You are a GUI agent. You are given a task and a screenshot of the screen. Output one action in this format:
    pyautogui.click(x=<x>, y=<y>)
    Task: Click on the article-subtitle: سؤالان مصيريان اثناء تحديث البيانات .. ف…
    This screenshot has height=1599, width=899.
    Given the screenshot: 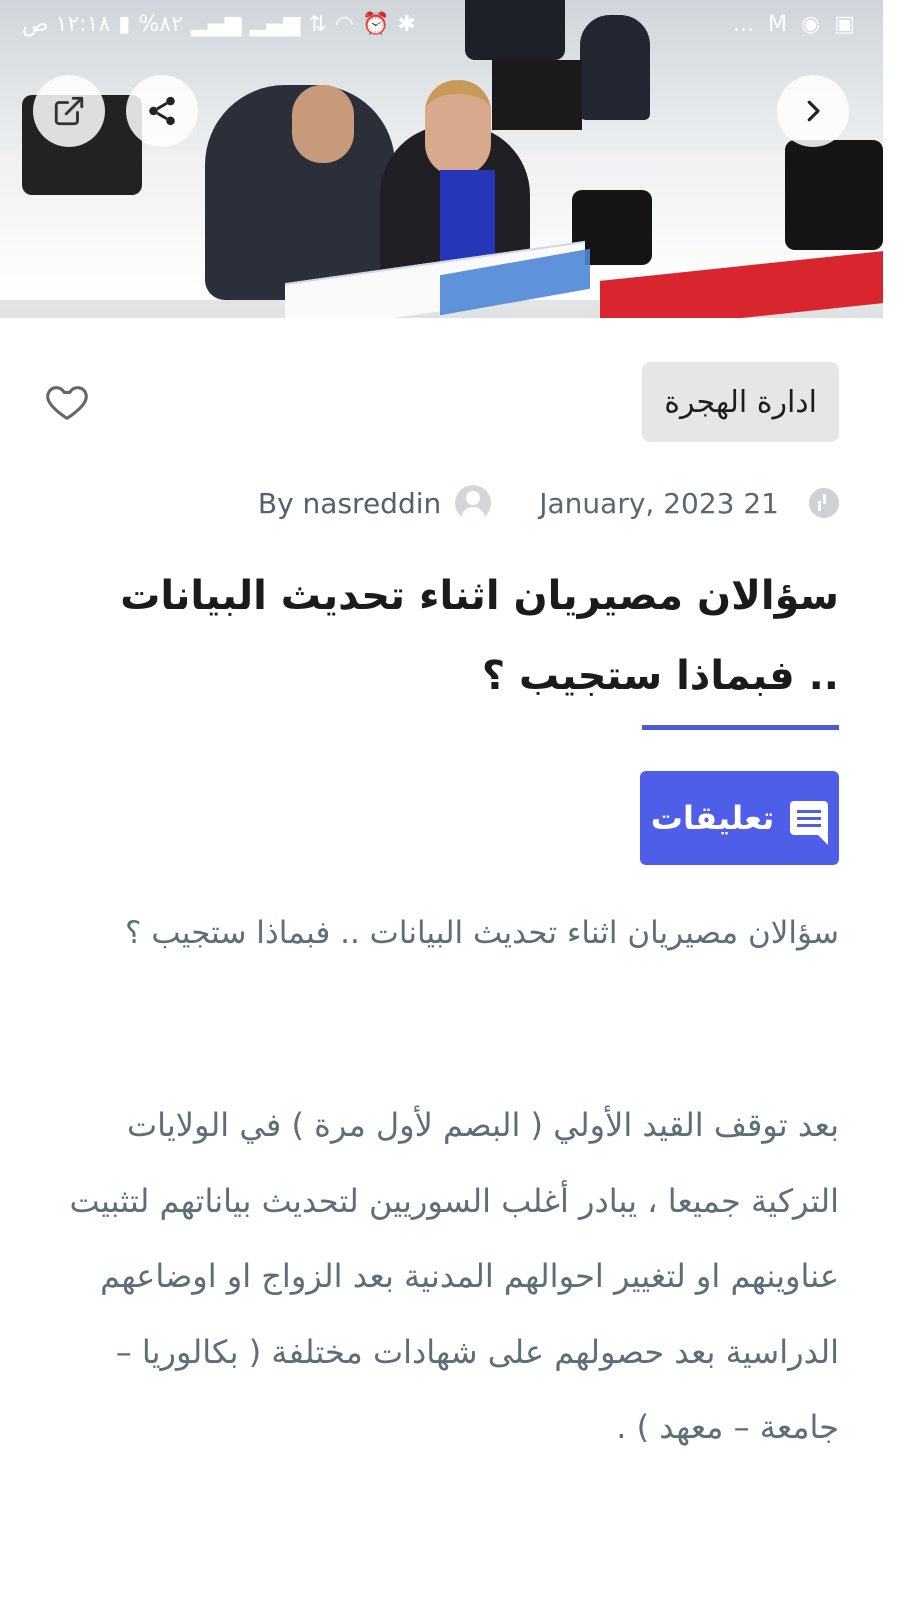 What is the action you would take?
    pyautogui.click(x=482, y=933)
    